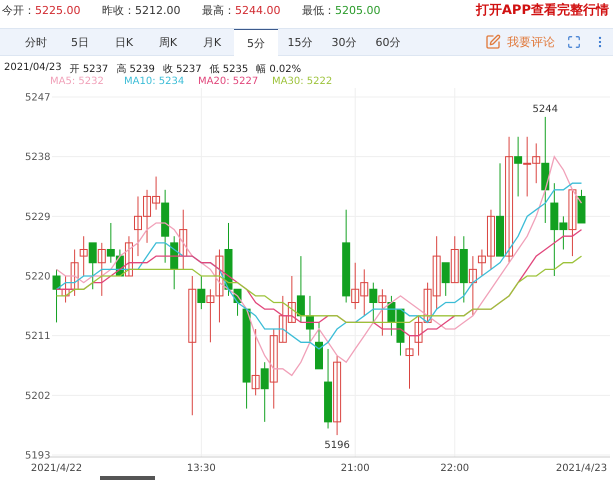  I want to click on y-axis-label: 5229, so click(37, 217).